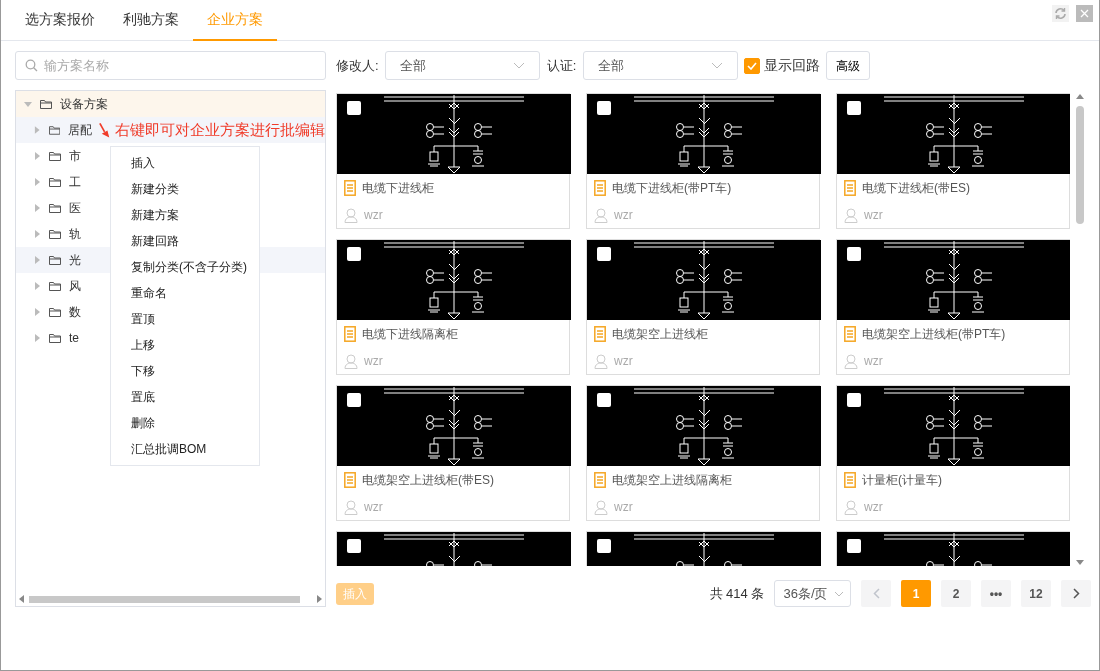  Describe the element at coordinates (84, 104) in the screenshot. I see `tree-label: 设备方案` at that location.